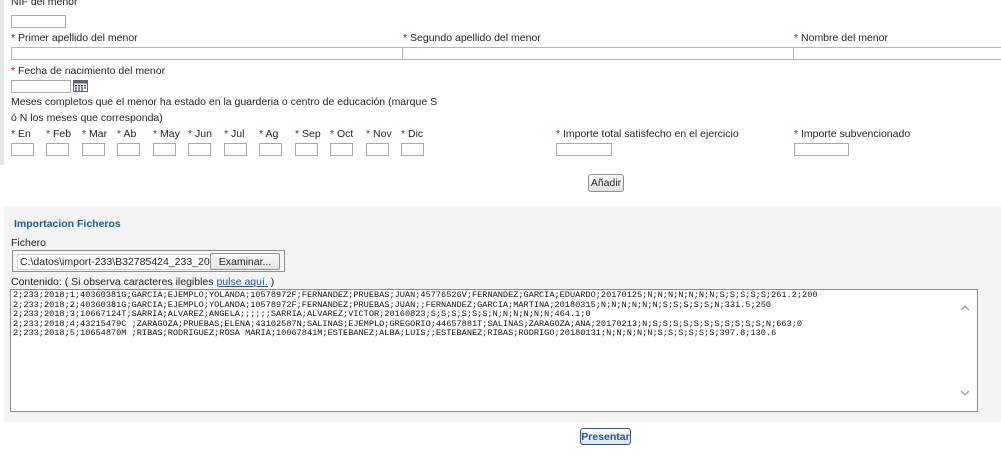 The width and height of the screenshot is (1001, 458). Describe the element at coordinates (170, 134) in the screenshot. I see `month-text: May` at that location.